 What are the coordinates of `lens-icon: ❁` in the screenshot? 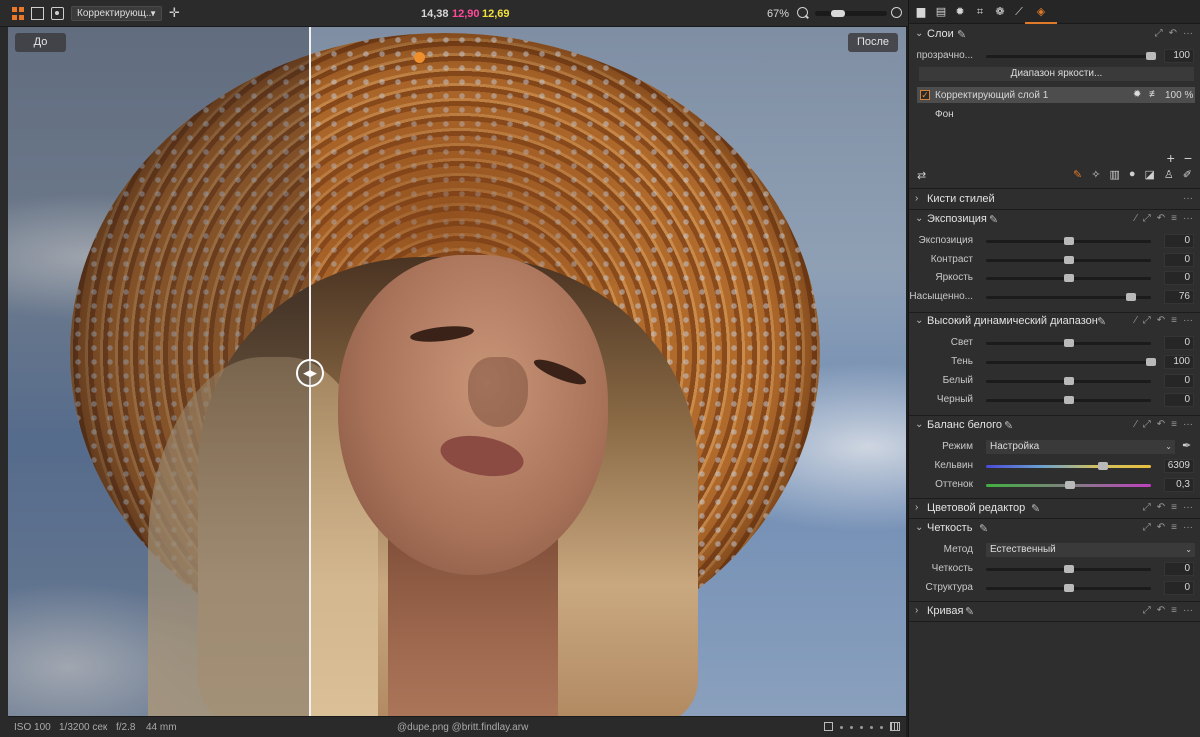 It's located at (1000, 12).